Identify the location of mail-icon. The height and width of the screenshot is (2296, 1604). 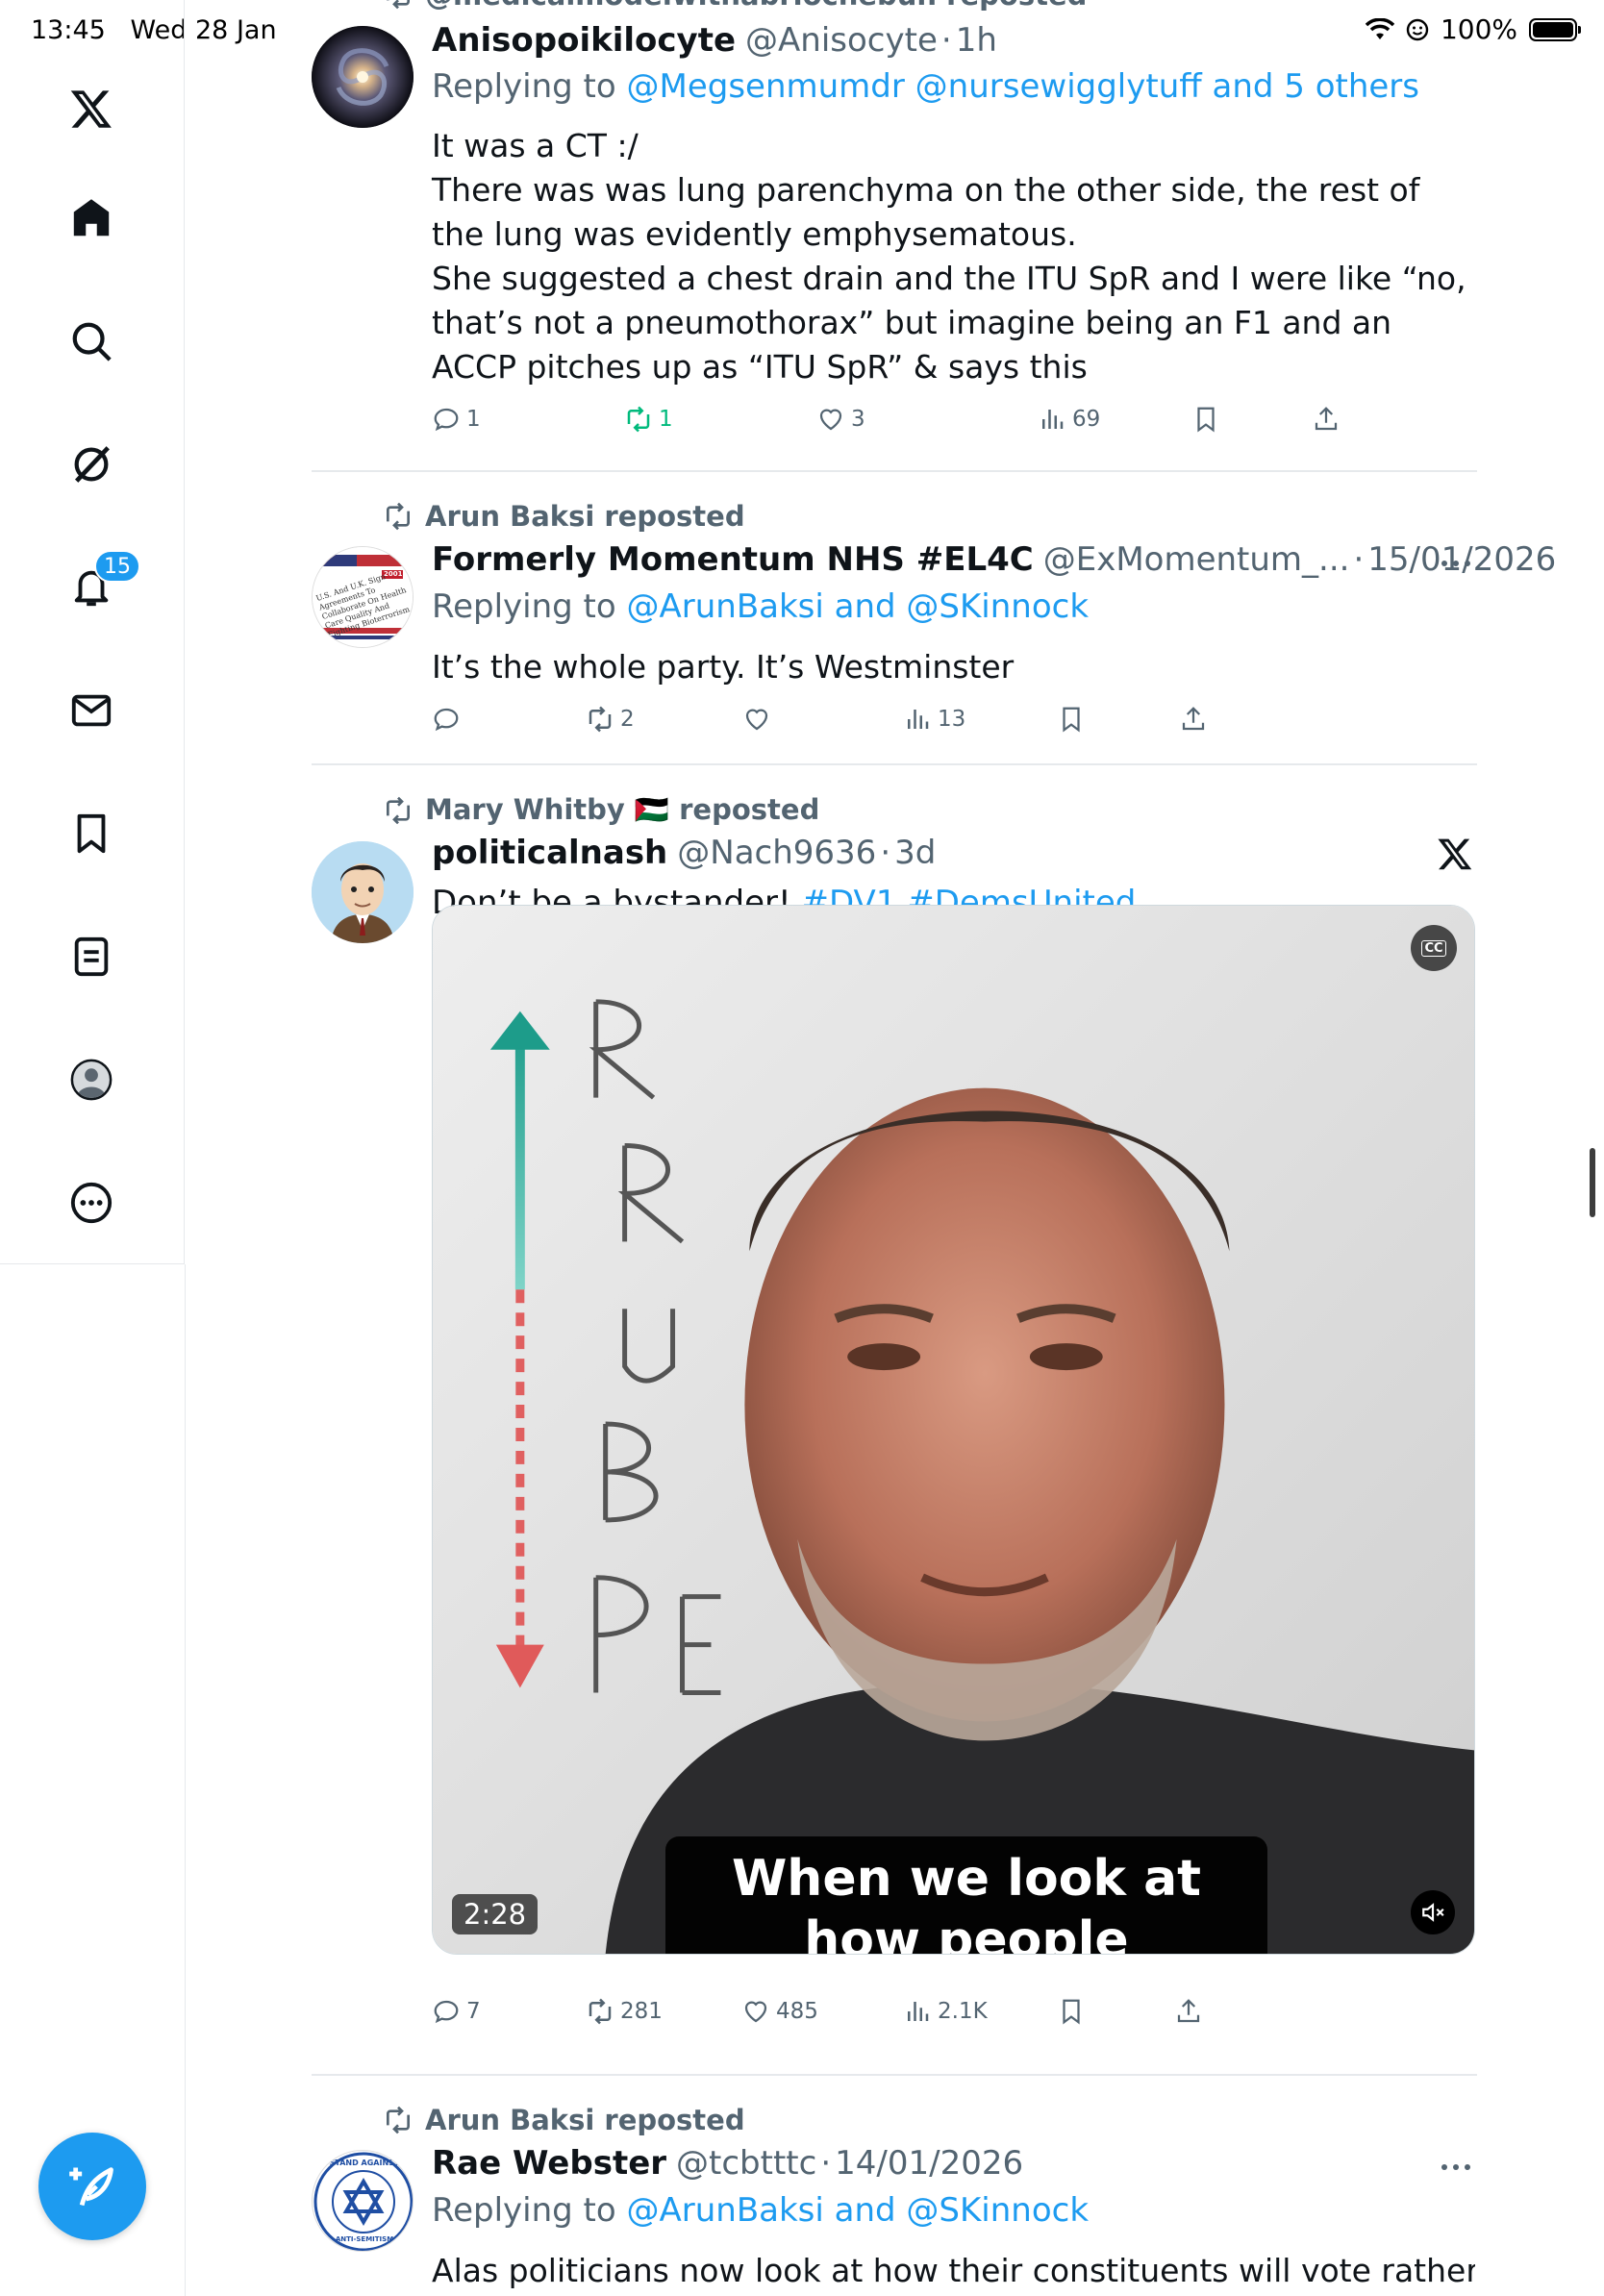
(91, 710).